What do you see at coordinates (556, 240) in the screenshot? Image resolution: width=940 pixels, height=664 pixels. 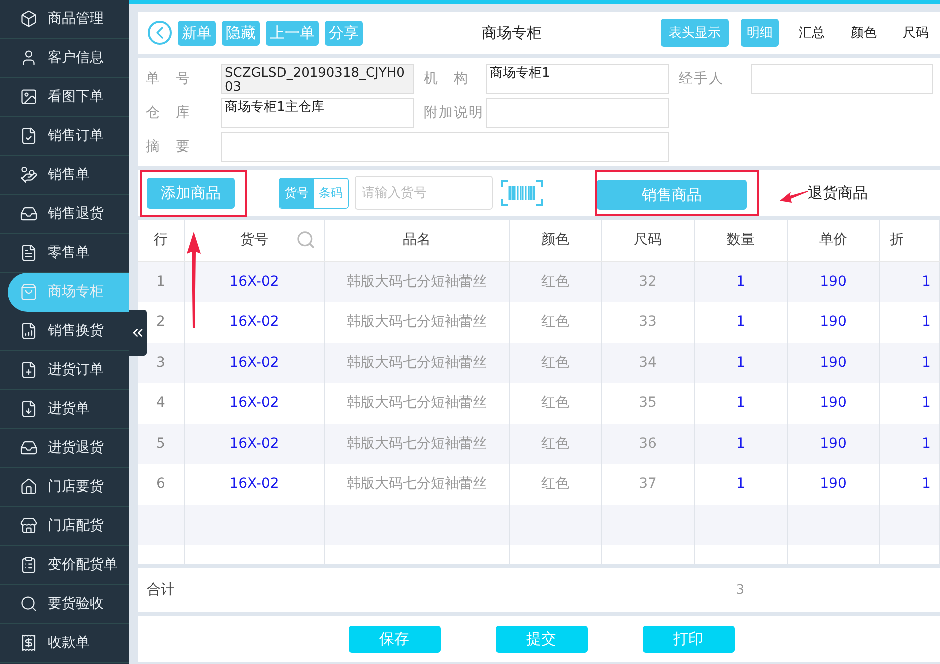 I see `column-header: 颜色` at bounding box center [556, 240].